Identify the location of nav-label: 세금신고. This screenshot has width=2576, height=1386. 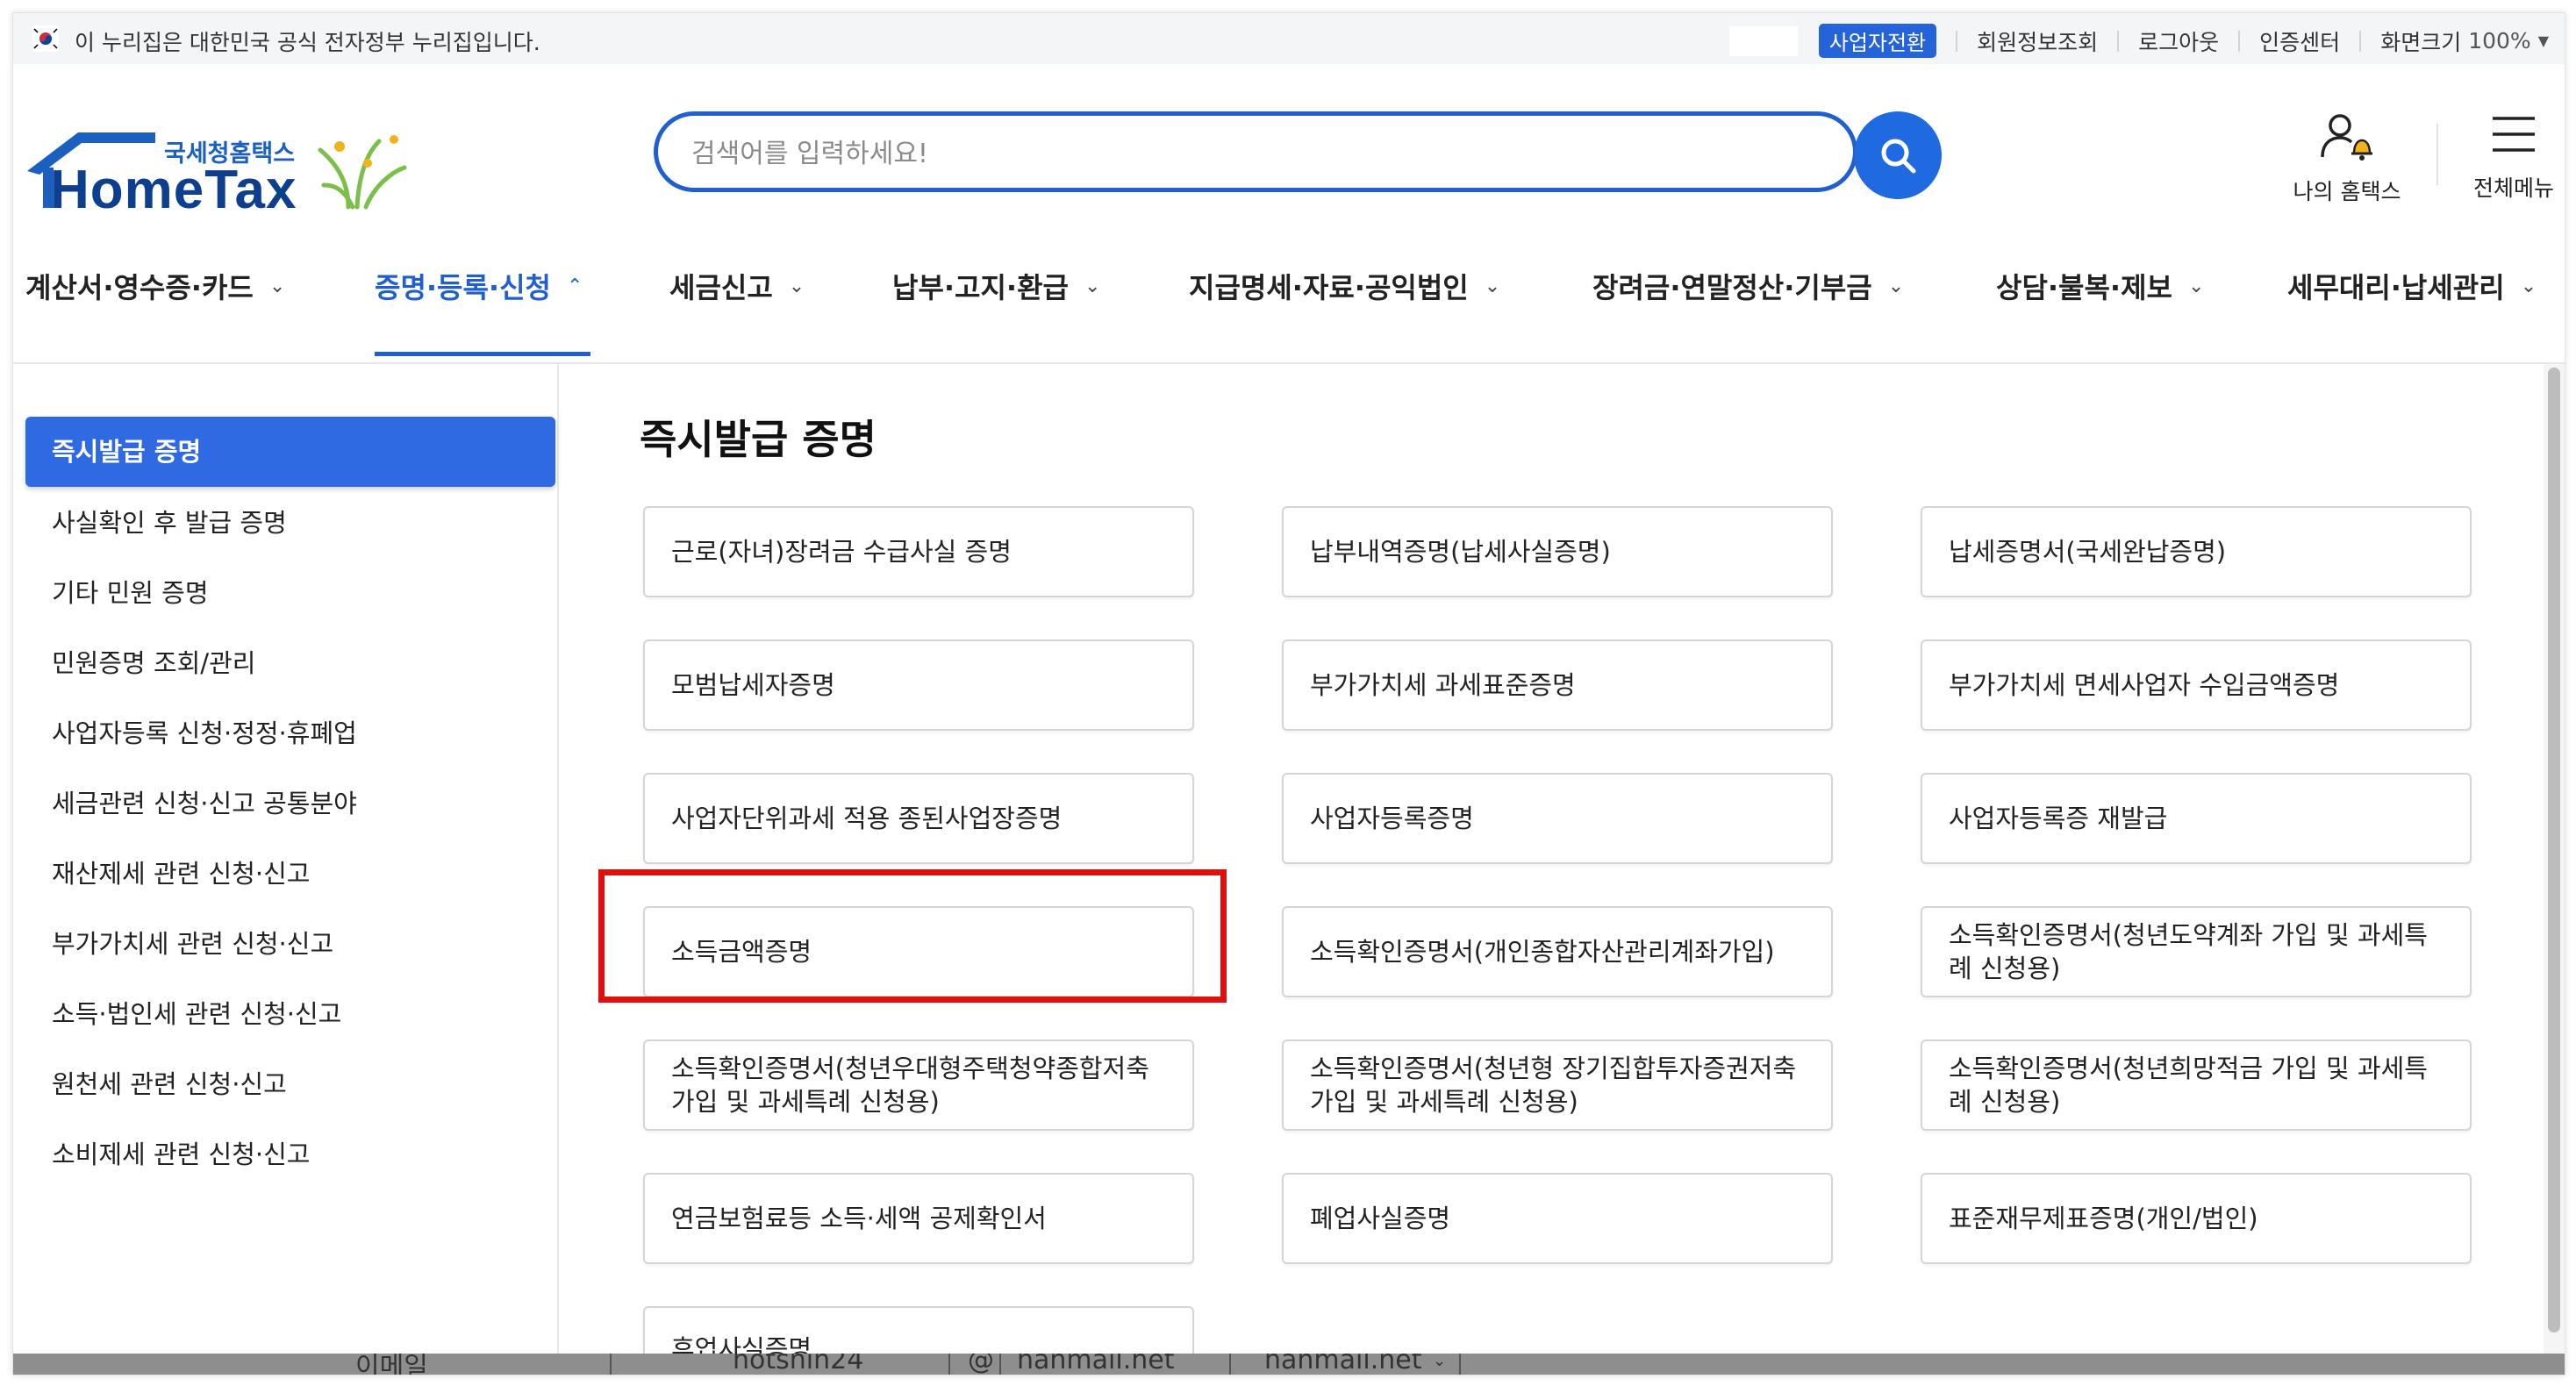
(721, 288).